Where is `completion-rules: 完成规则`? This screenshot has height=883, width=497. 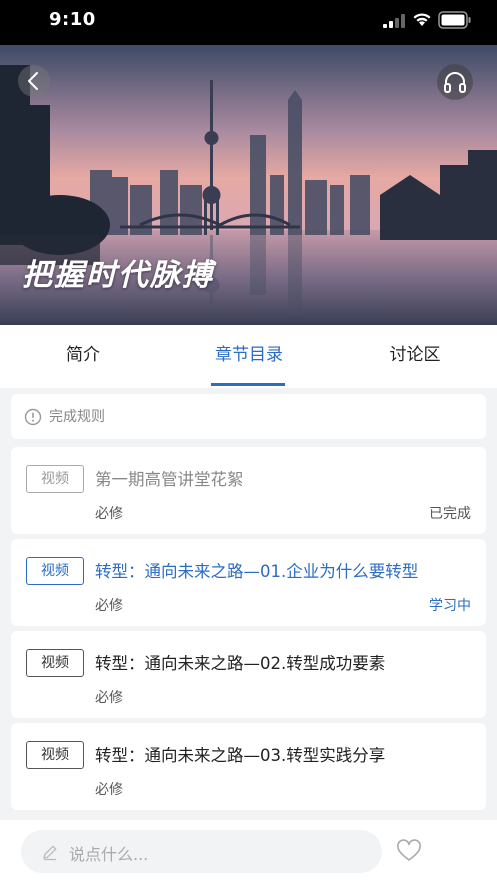 completion-rules: 完成规则 is located at coordinates (248, 416).